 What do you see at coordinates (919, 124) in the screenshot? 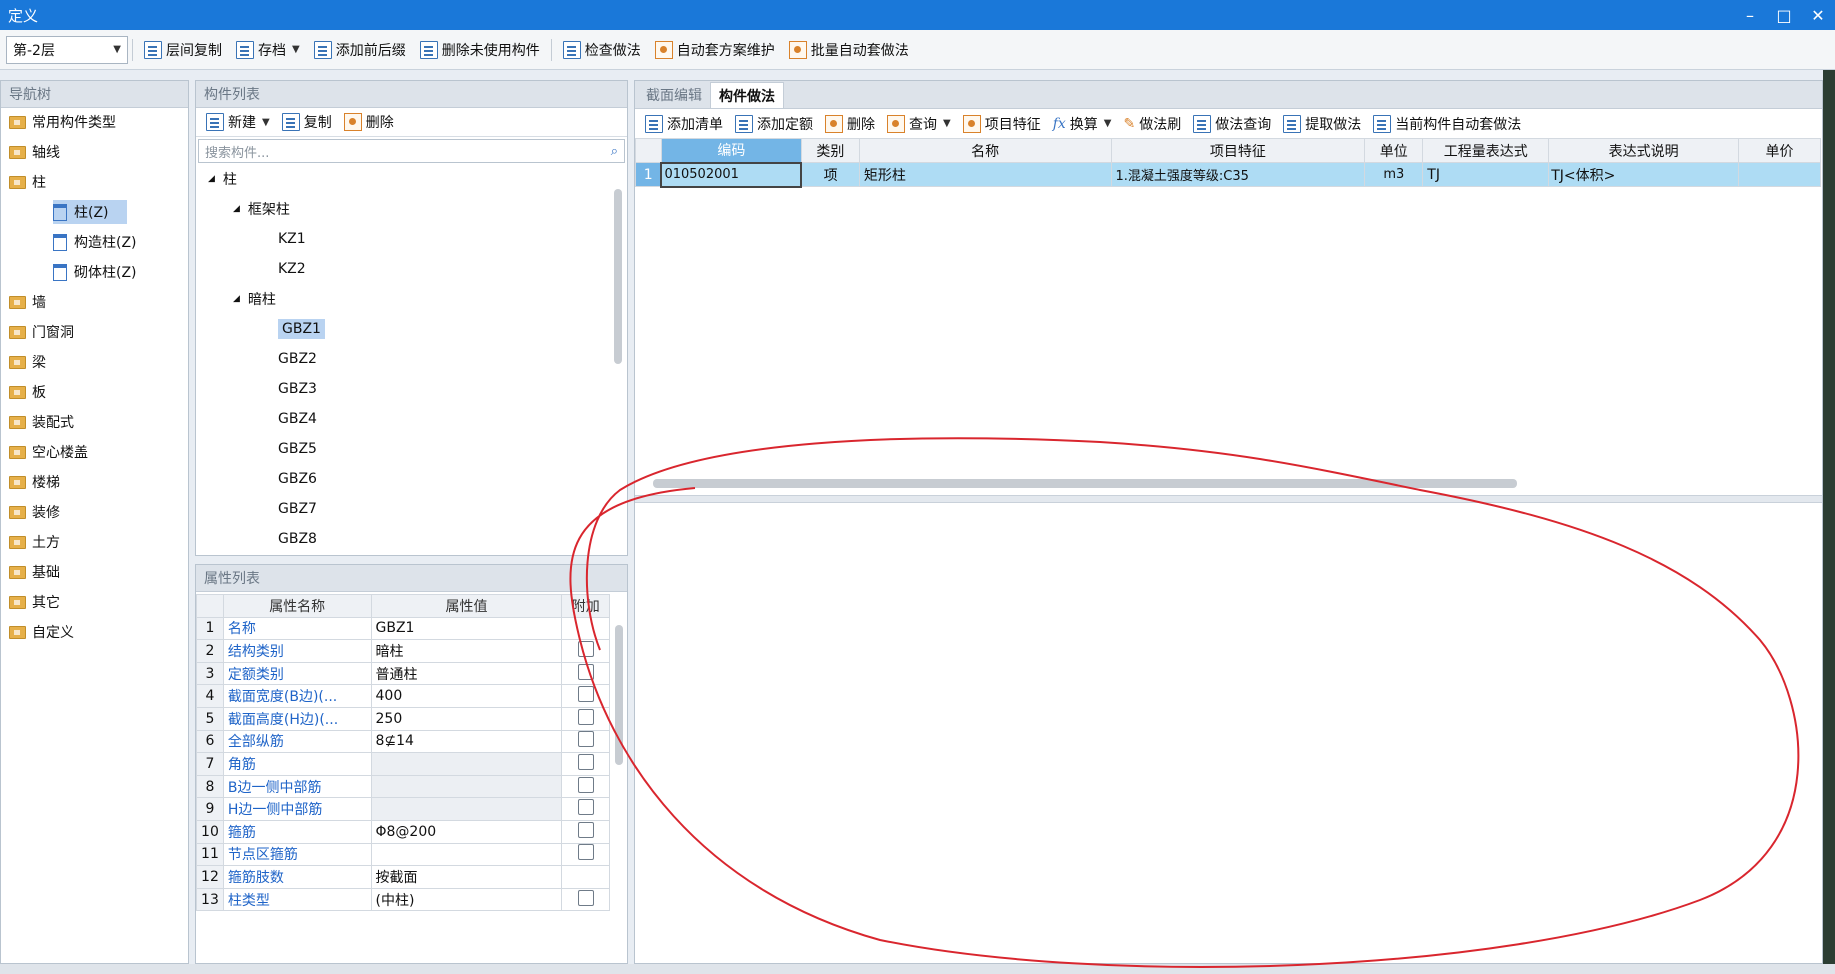
I see `query-button: 查询 ▼` at bounding box center [919, 124].